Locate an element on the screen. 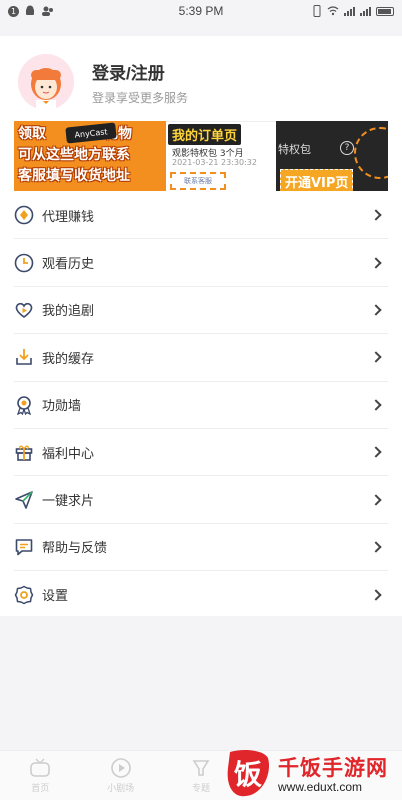  login-text: 登录/注册 登录享受更多服务 is located at coordinates (140, 82).